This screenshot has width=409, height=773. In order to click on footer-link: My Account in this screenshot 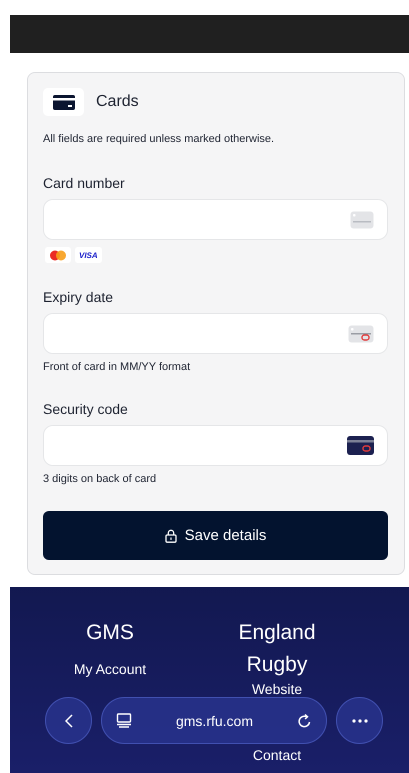, I will do `click(110, 669)`.